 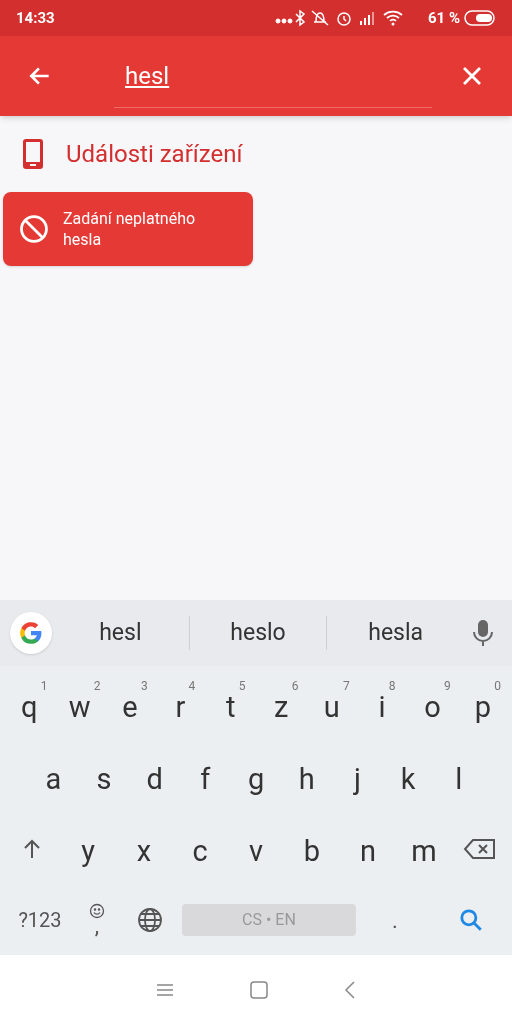 I want to click on keyboard-key: s, so click(x=104, y=777).